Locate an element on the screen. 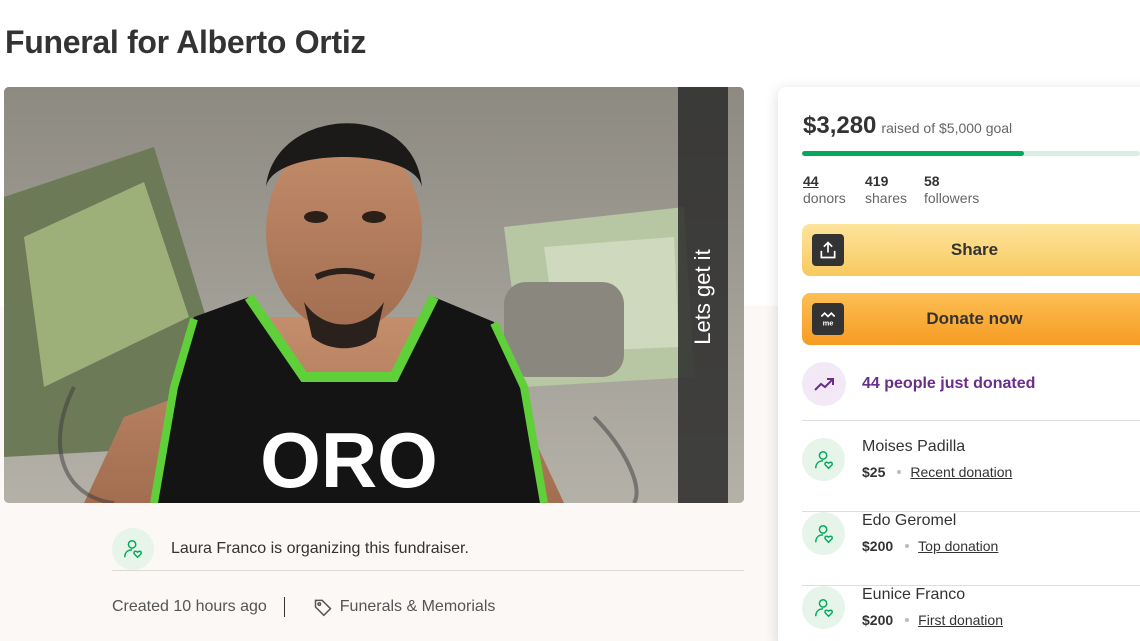 The width and height of the screenshot is (1140, 641). progress-bar is located at coordinates (971, 153).